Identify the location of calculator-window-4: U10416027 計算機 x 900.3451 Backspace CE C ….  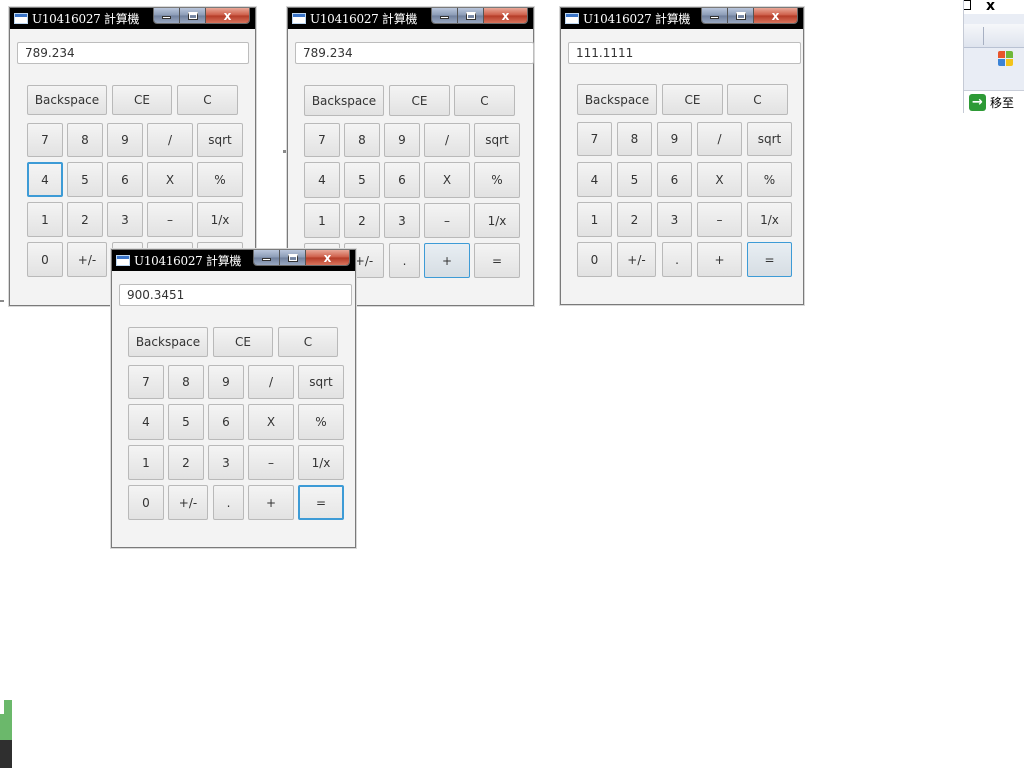
(233, 398).